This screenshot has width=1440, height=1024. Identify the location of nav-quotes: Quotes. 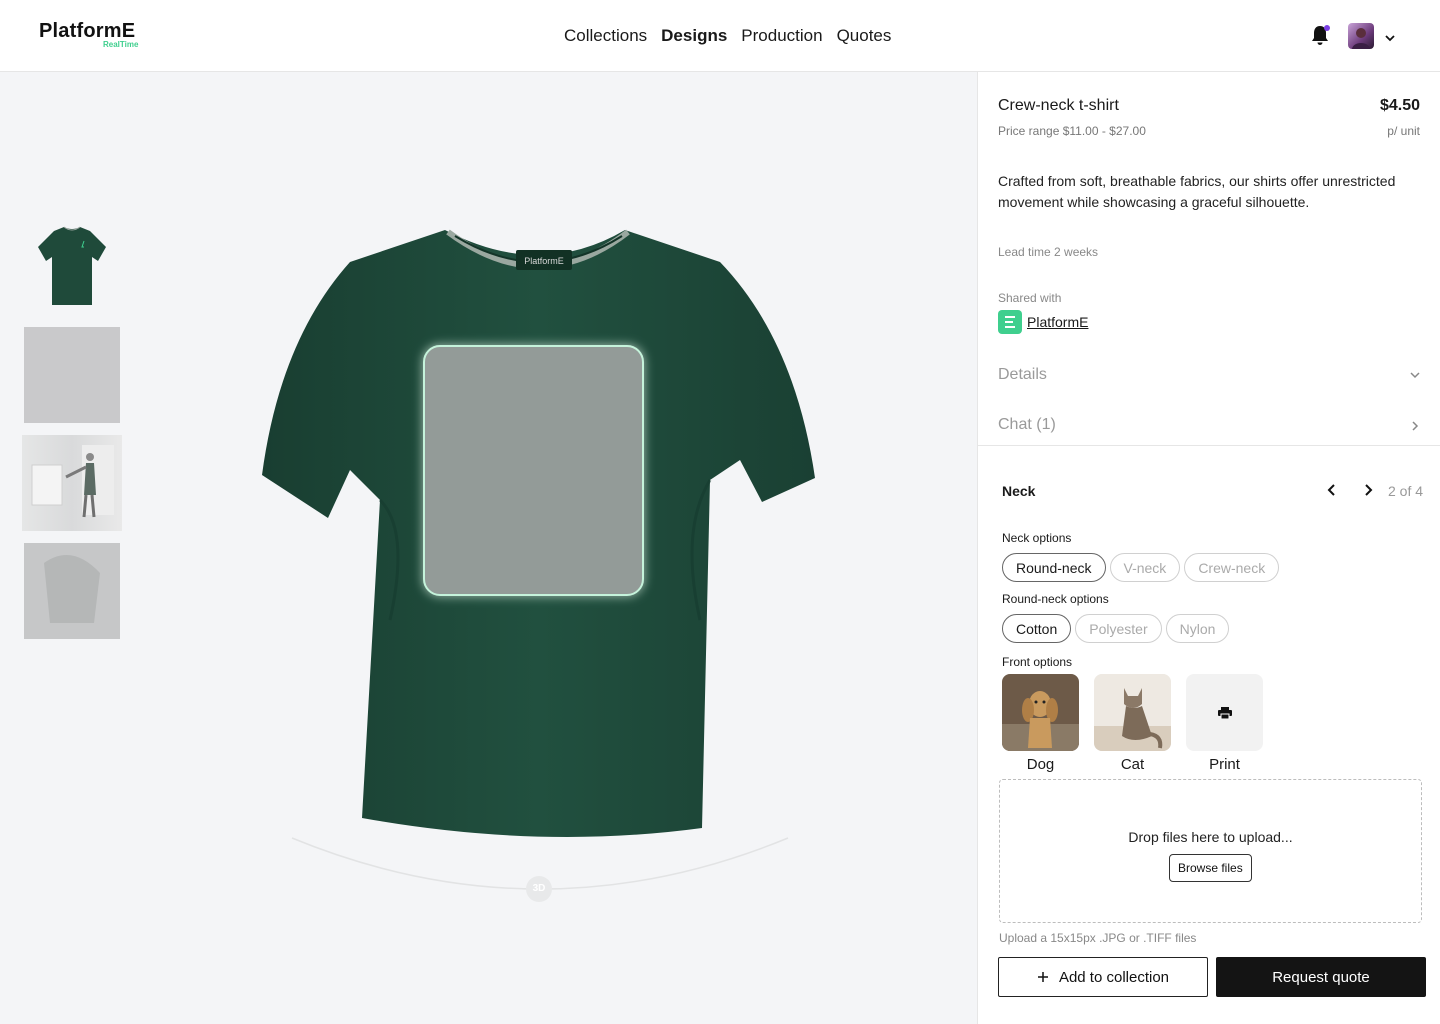
(864, 36).